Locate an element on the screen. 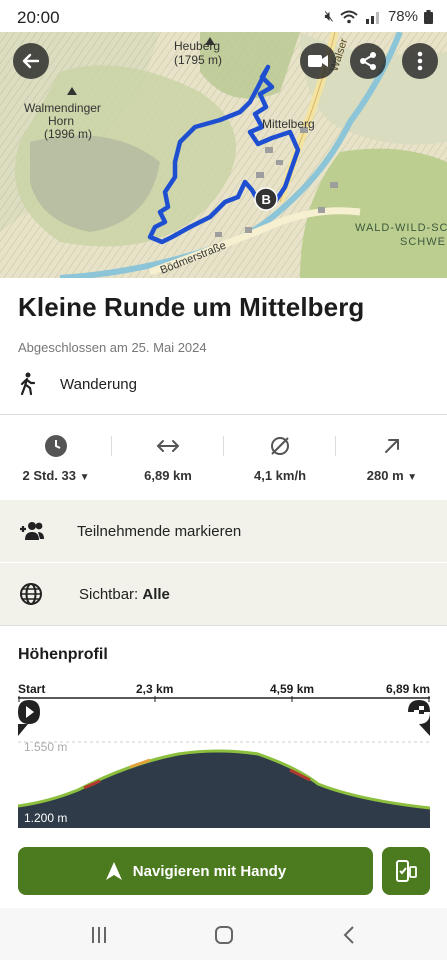 The width and height of the screenshot is (447, 960). x-tick-label: Start is located at coordinates (32, 689).